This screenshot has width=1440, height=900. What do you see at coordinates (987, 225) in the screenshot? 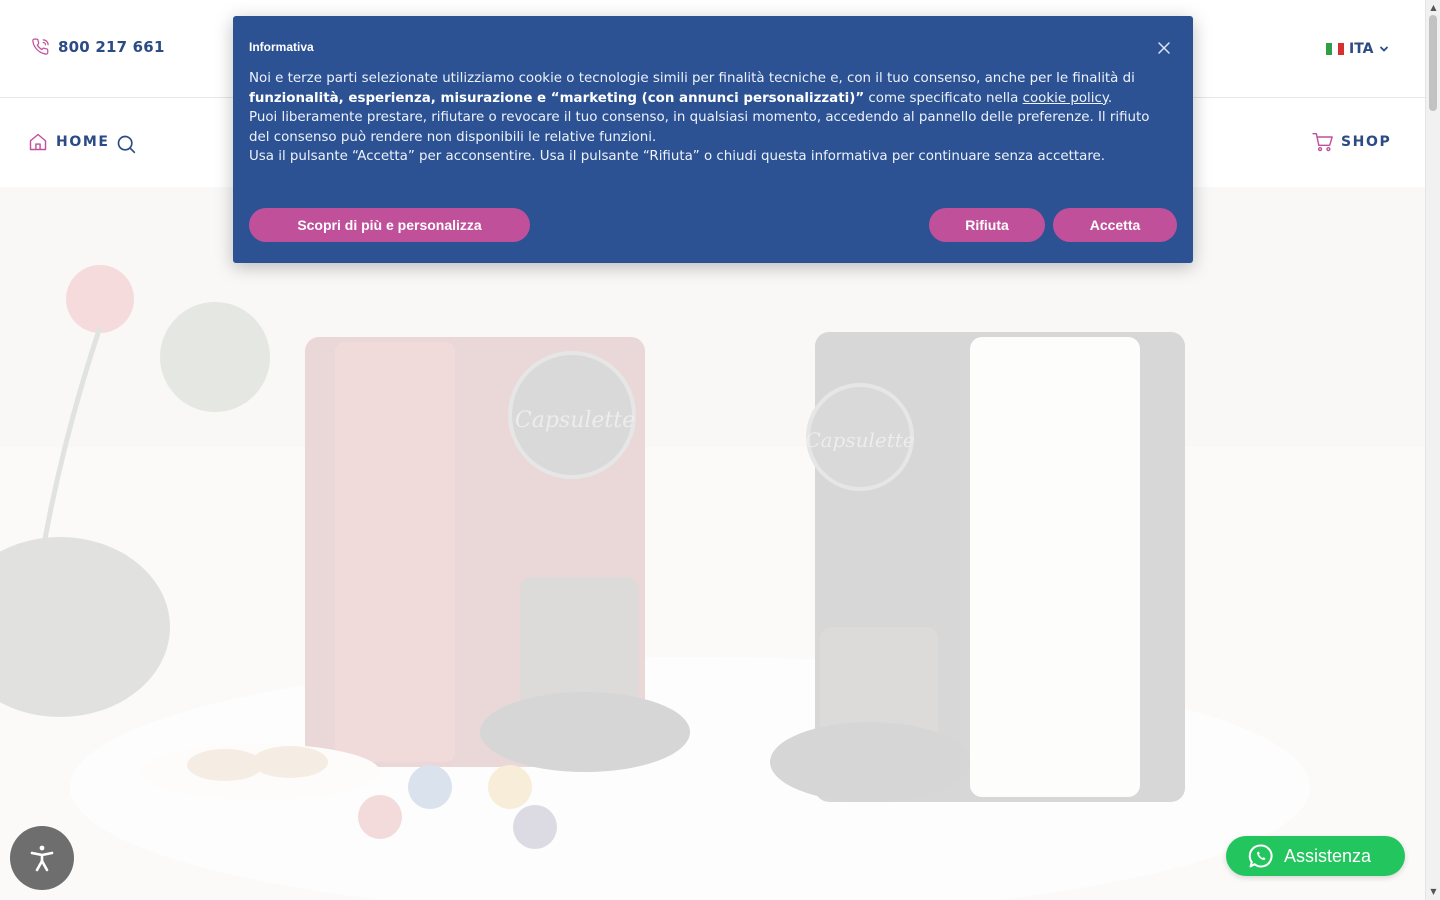
I see `reject-button: Rifiuta` at bounding box center [987, 225].